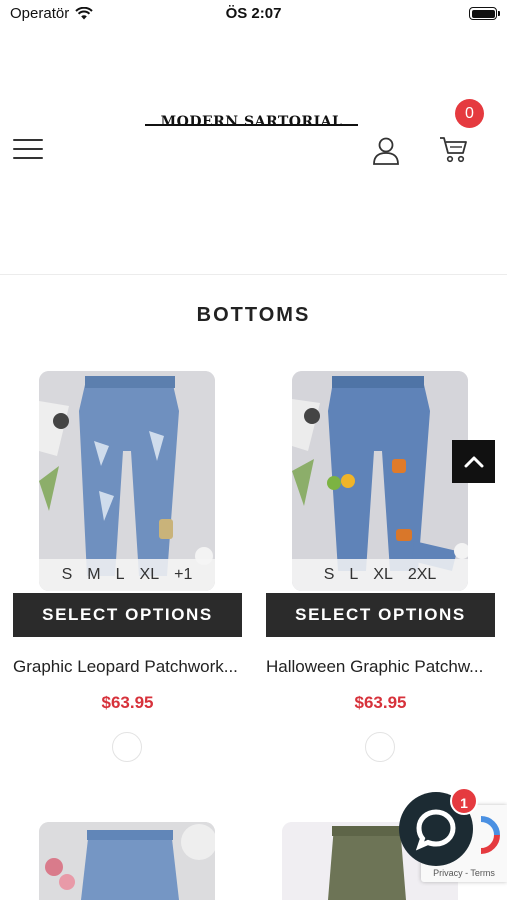 This screenshot has height=900, width=507. I want to click on product-image, so click(127, 861).